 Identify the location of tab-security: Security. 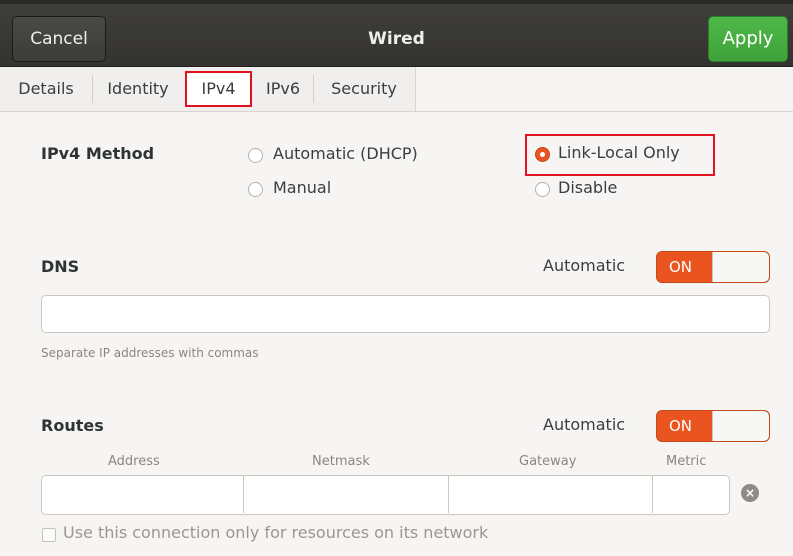
(364, 89).